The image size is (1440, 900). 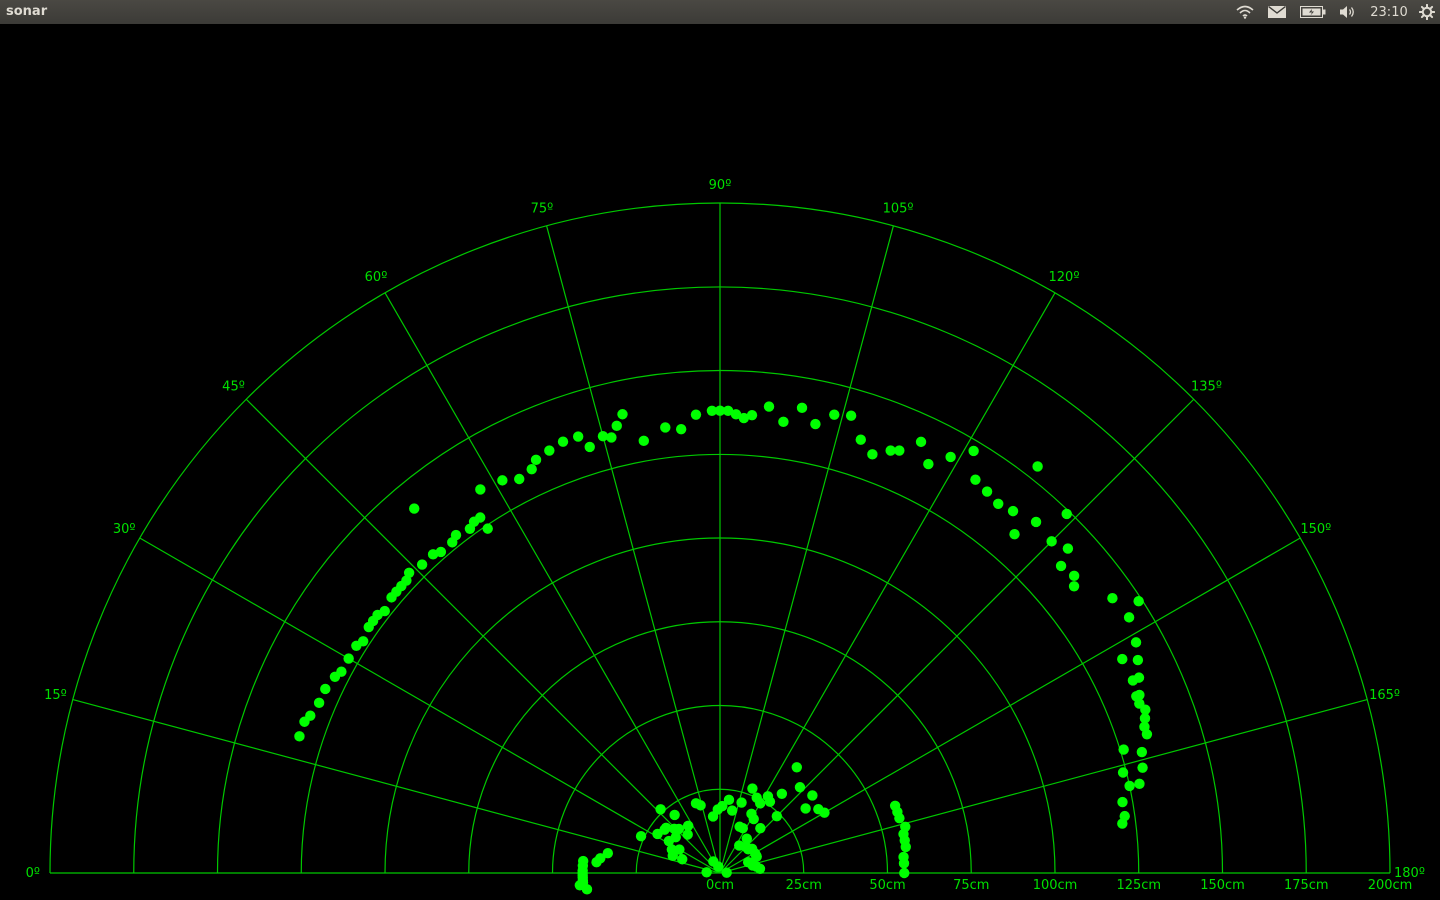 I want to click on mail-icon, so click(x=1277, y=12).